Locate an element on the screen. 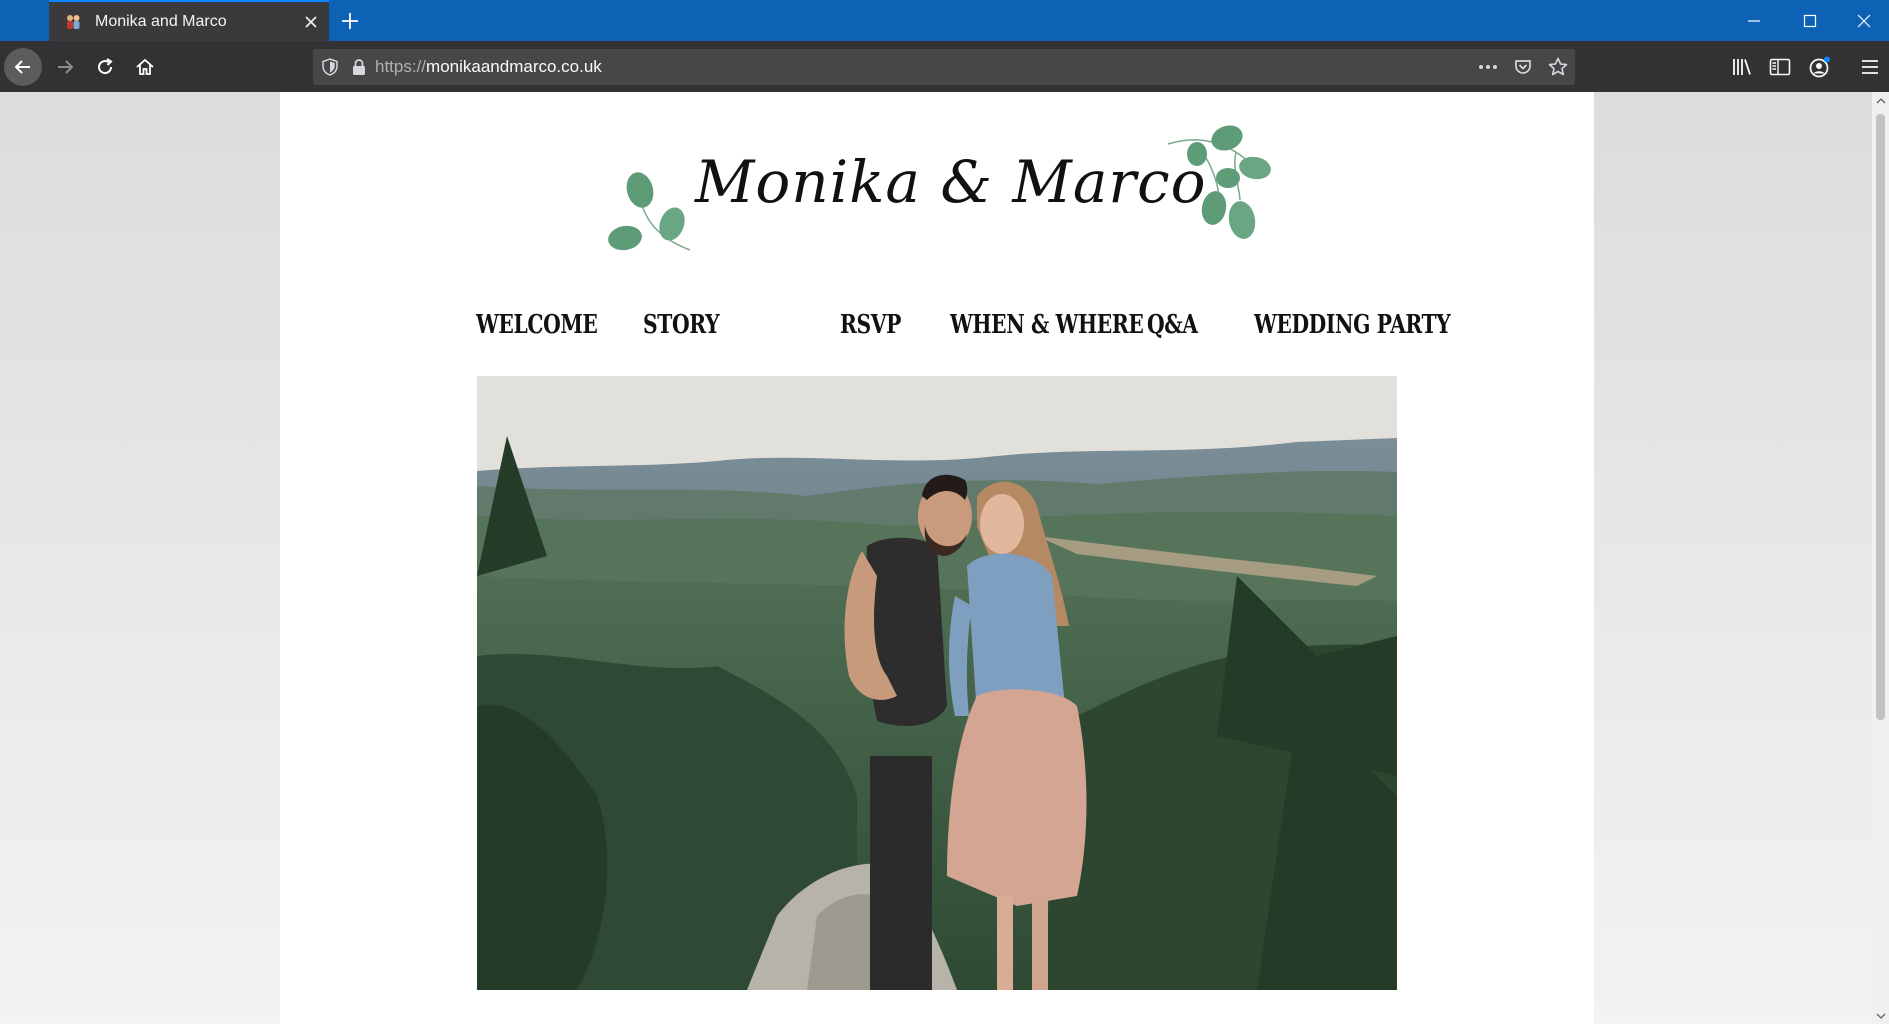 This screenshot has width=1889, height=1024. nav-qa: Q&A is located at coordinates (1172, 325).